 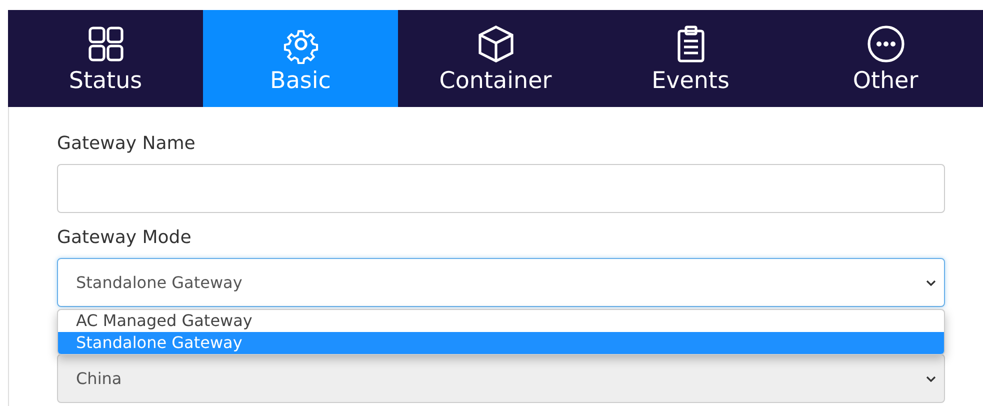 I want to click on dropdown-option: AC Managed Gateway, so click(x=501, y=321).